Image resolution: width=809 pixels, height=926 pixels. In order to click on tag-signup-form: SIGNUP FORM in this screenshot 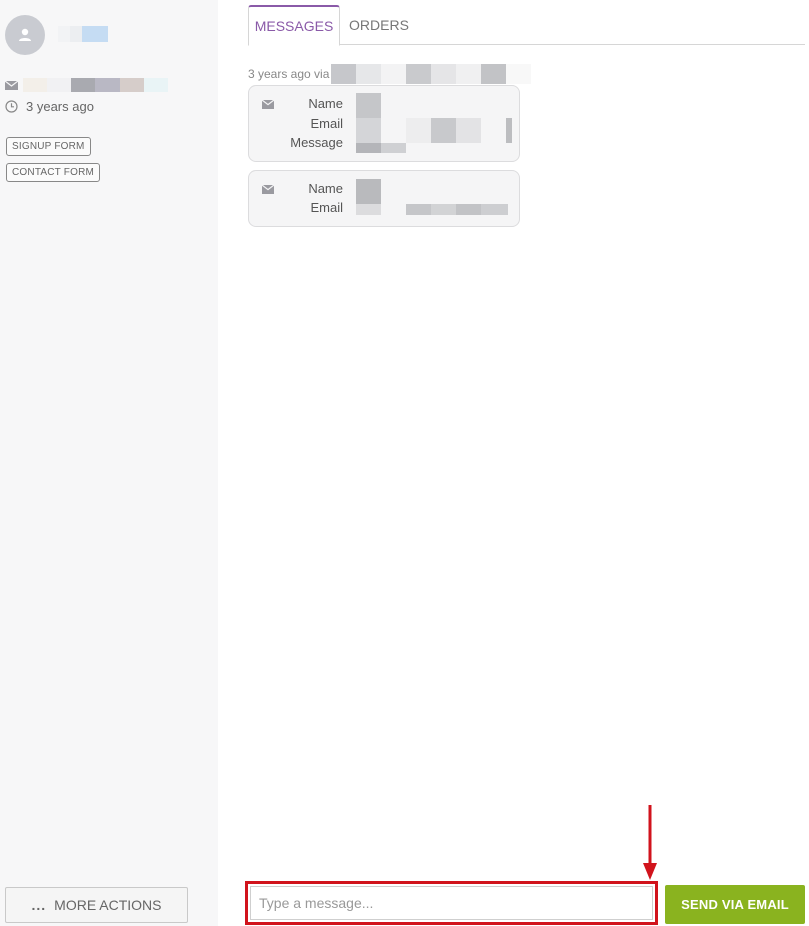, I will do `click(48, 146)`.